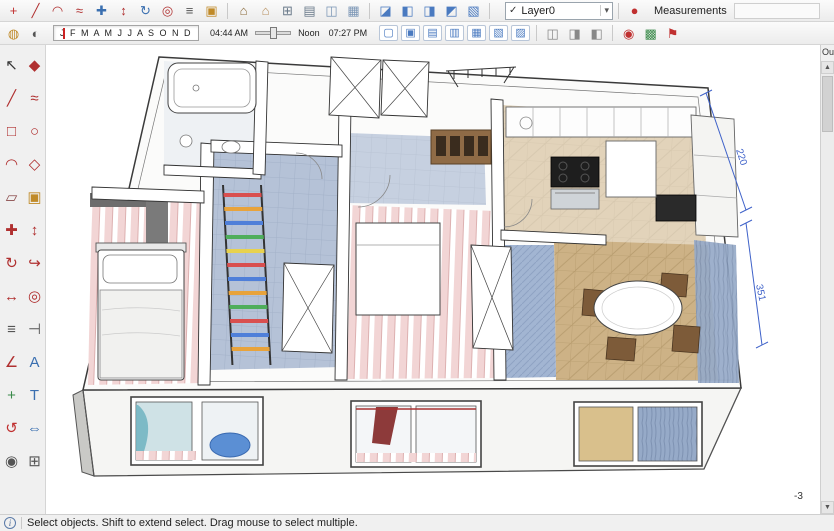 The height and width of the screenshot is (531, 834). Describe the element at coordinates (23, 279) in the screenshot. I see `tool-palette: ↖ ◆ ╱ ≈ □ ○ ◠ ◇ ▱ ▣ ✚ ↕ ↻ ↪ ↔ ◎ ≡ ⊣ ∠ A + T ↺ ⇔ ◉ ⊞` at that location.